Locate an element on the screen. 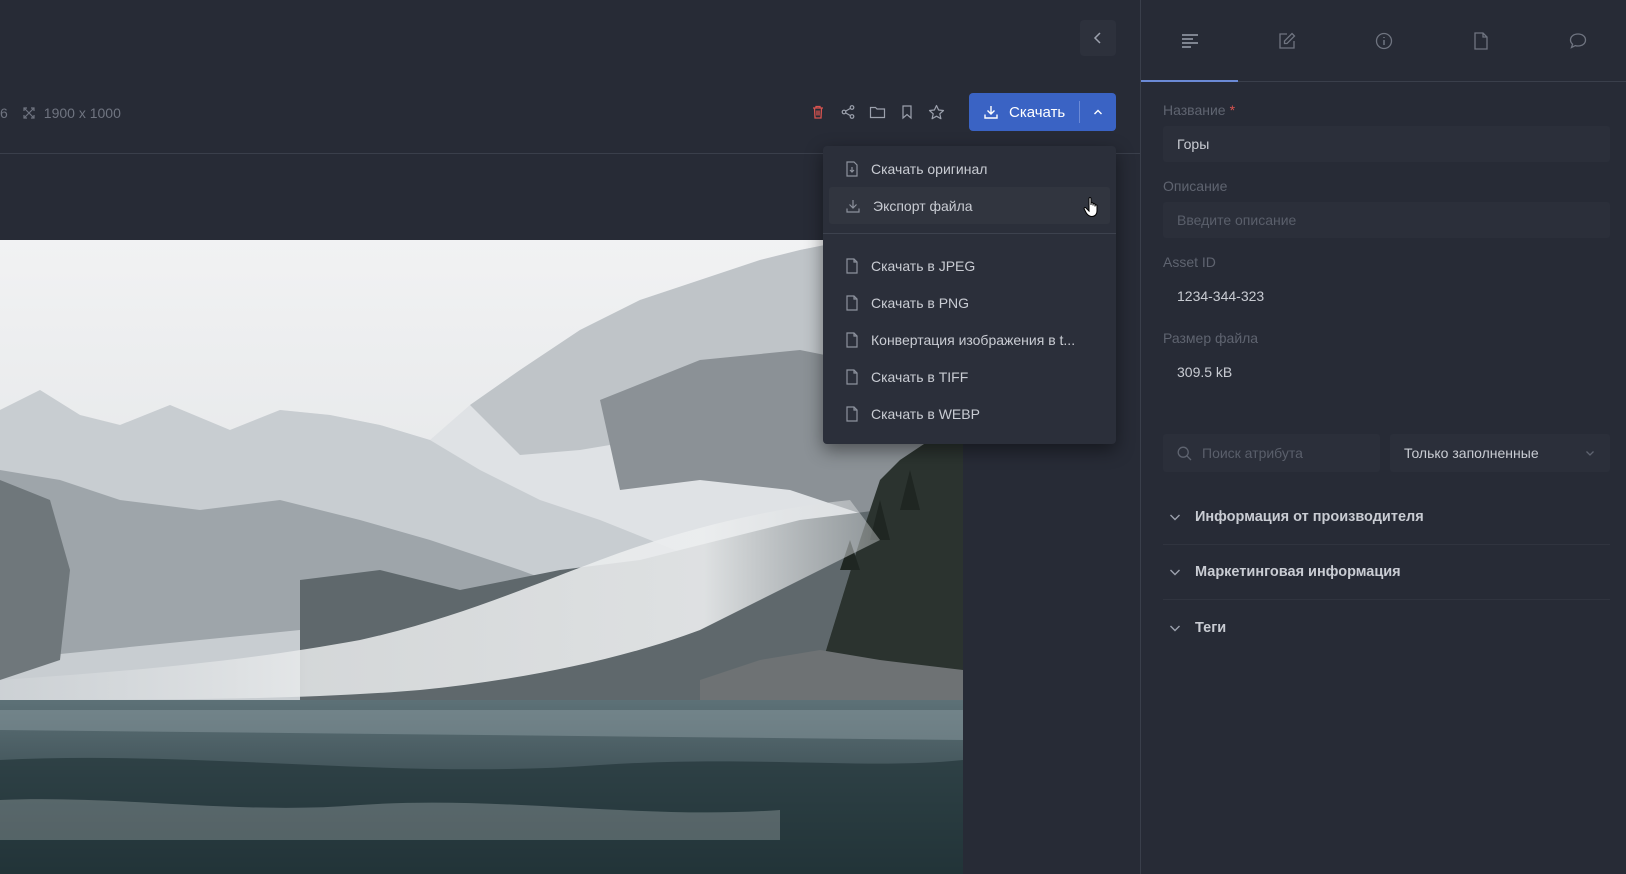 This screenshot has height=874, width=1626. menu-item-download-original: Скачать оригинал is located at coordinates (969, 168).